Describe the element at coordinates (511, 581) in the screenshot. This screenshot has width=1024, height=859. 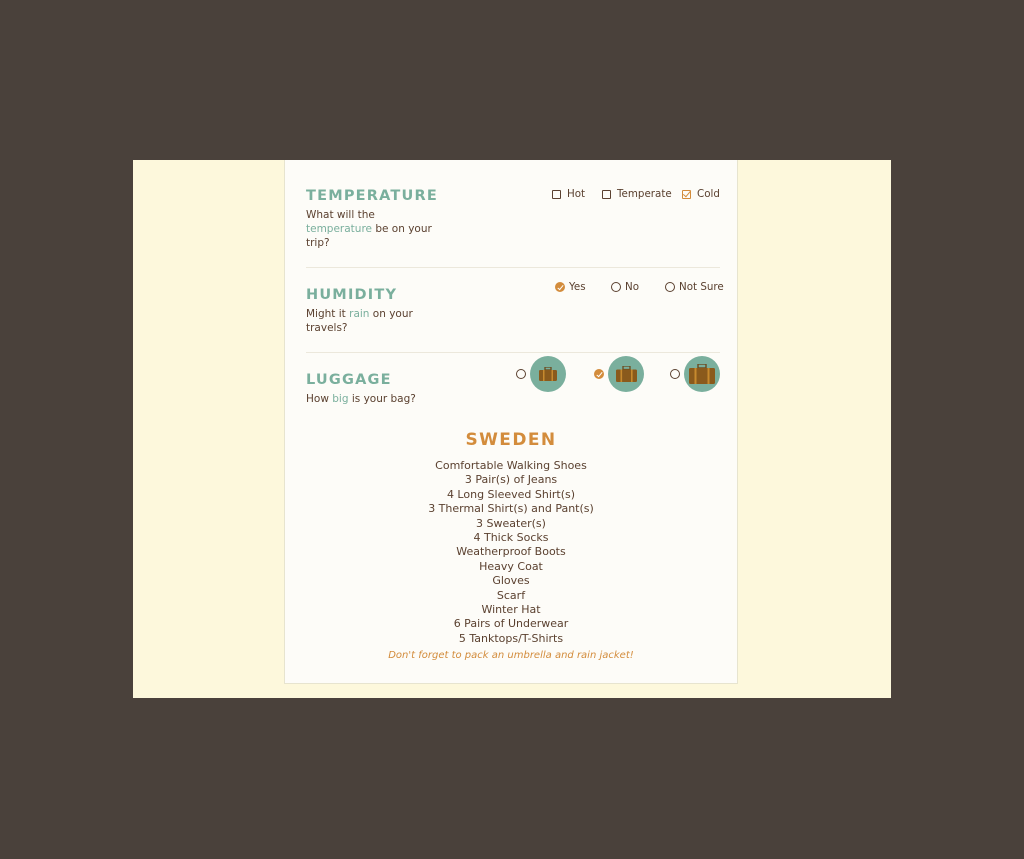
I see `list-item: Gloves` at that location.